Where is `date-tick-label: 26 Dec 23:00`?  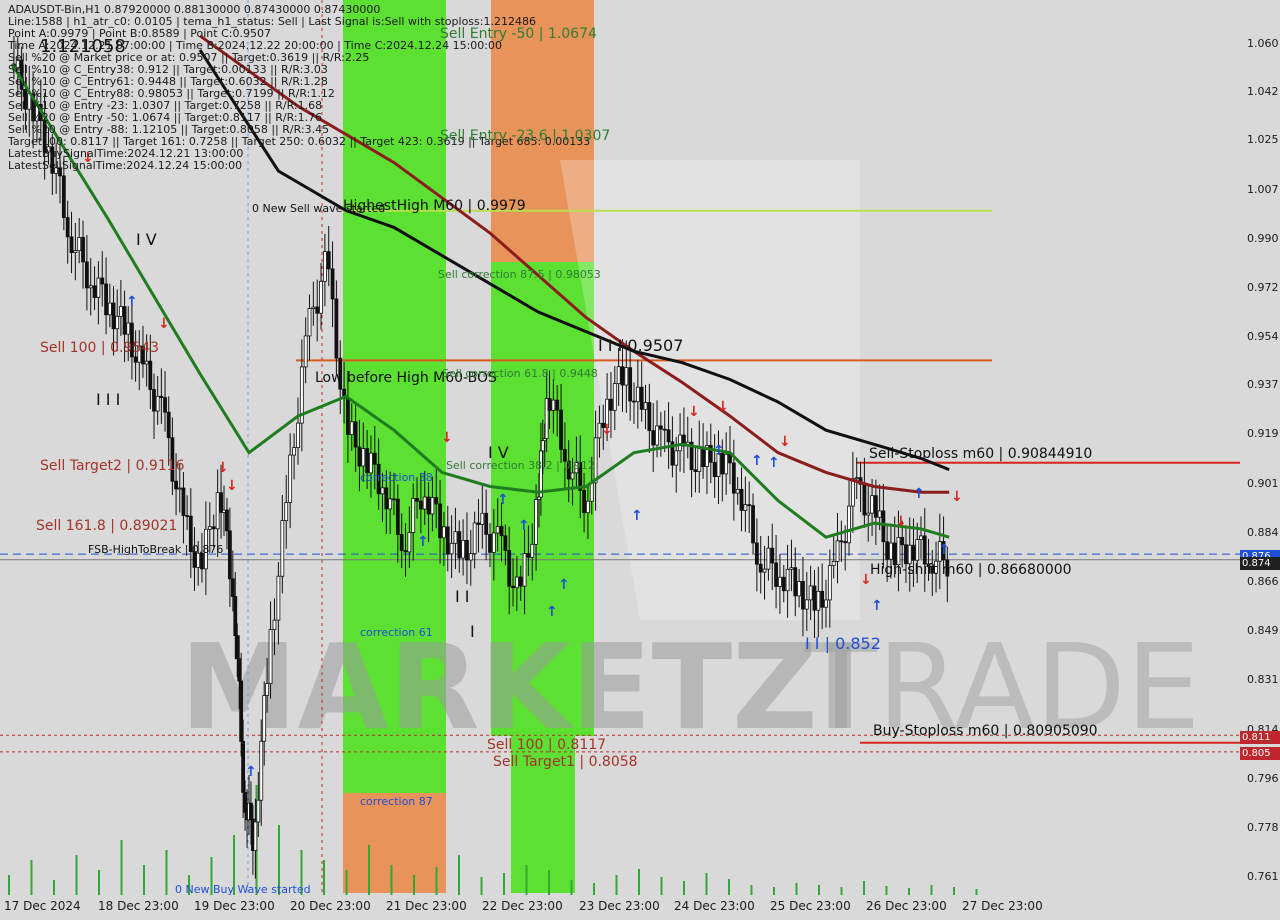 date-tick-label: 26 Dec 23:00 is located at coordinates (906, 906).